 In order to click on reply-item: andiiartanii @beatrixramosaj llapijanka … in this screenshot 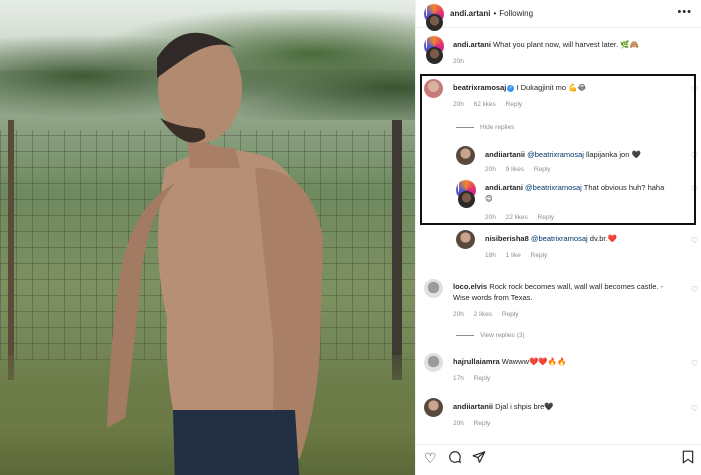, I will do `click(558, 159)`.